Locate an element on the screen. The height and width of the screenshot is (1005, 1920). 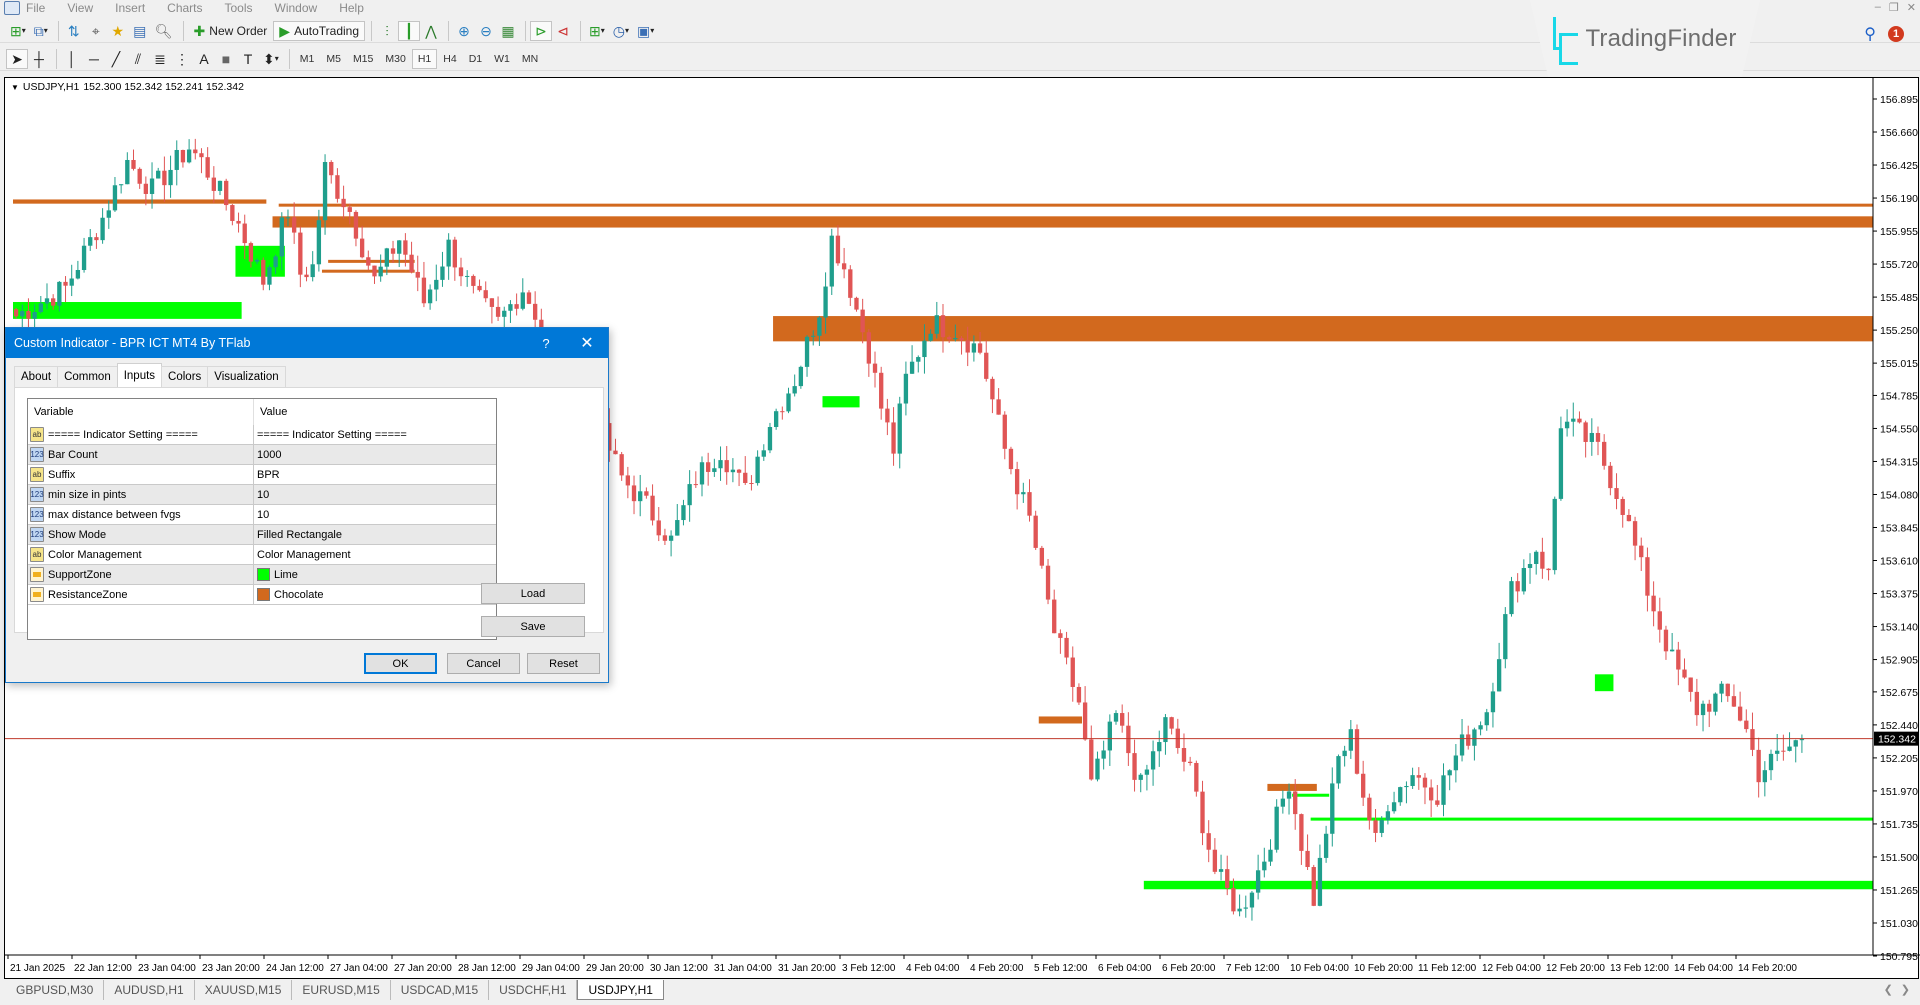
menu-file: File is located at coordinates (35, 8).